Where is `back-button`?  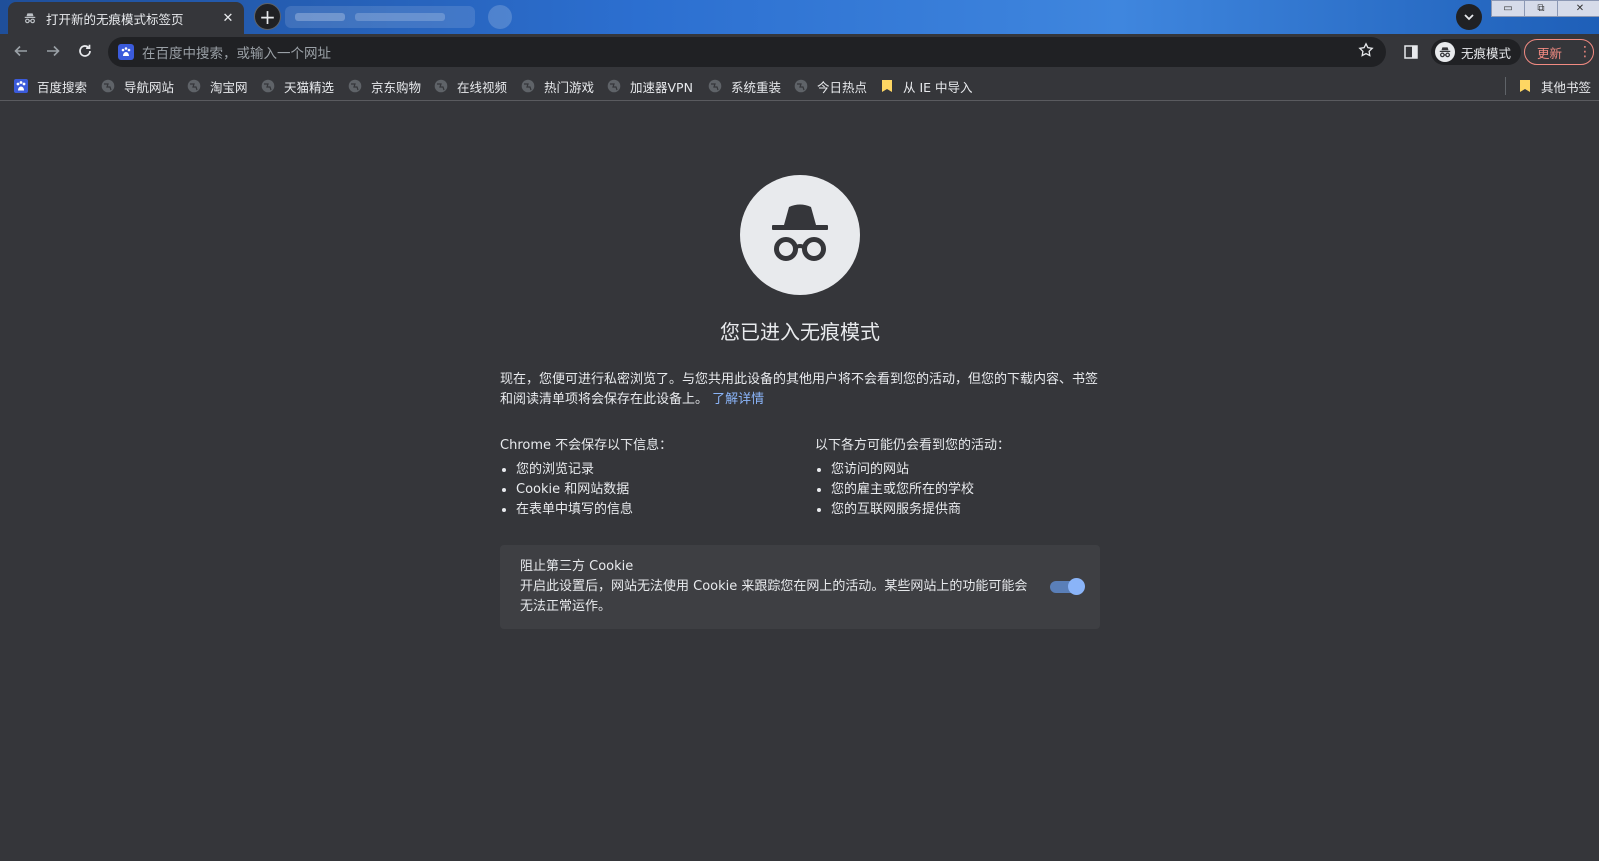 back-button is located at coordinates (21, 53).